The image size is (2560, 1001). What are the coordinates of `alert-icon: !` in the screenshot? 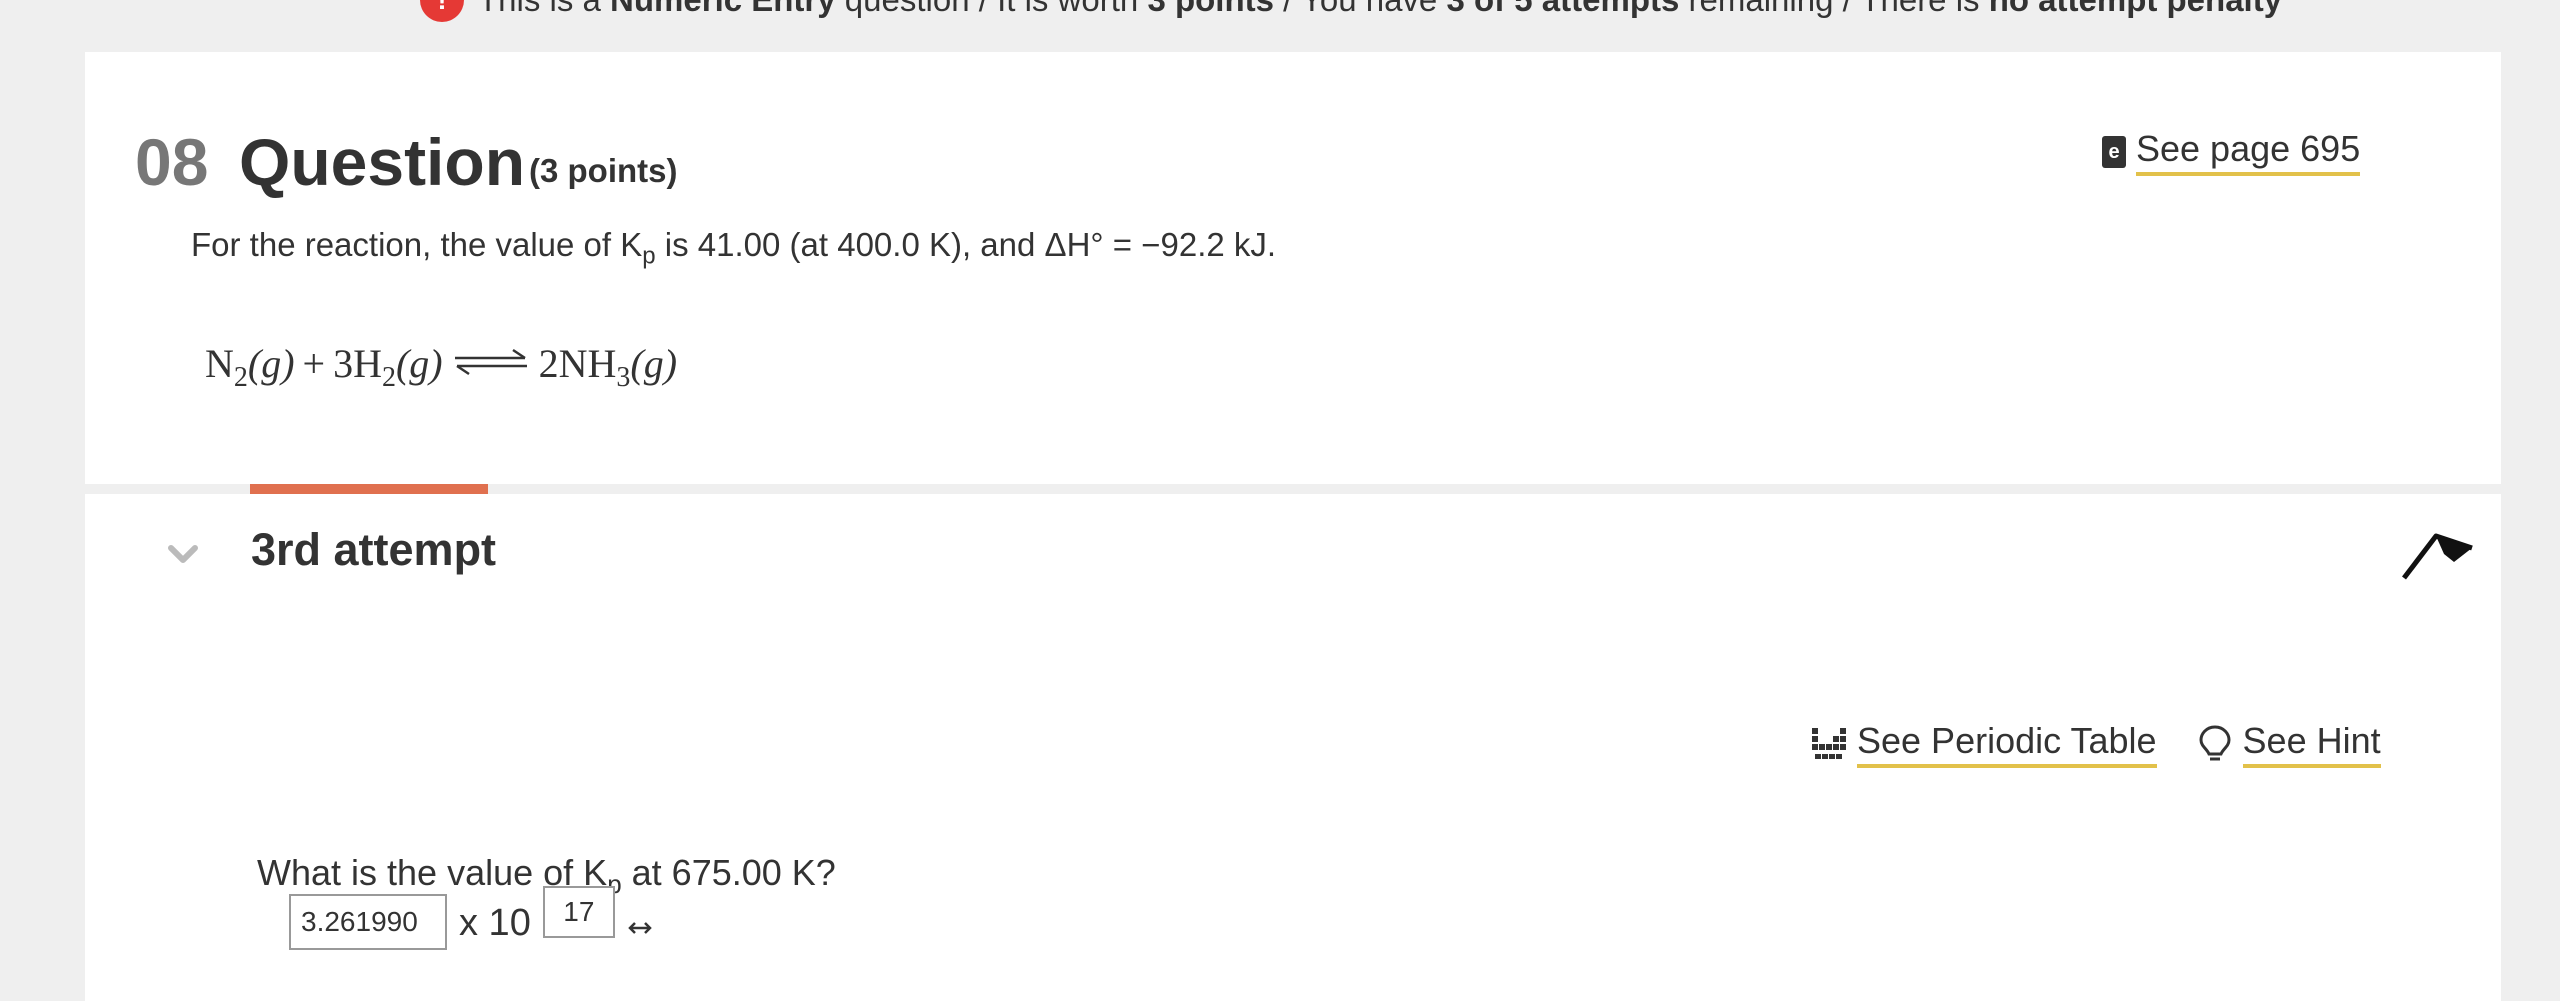 It's located at (442, 11).